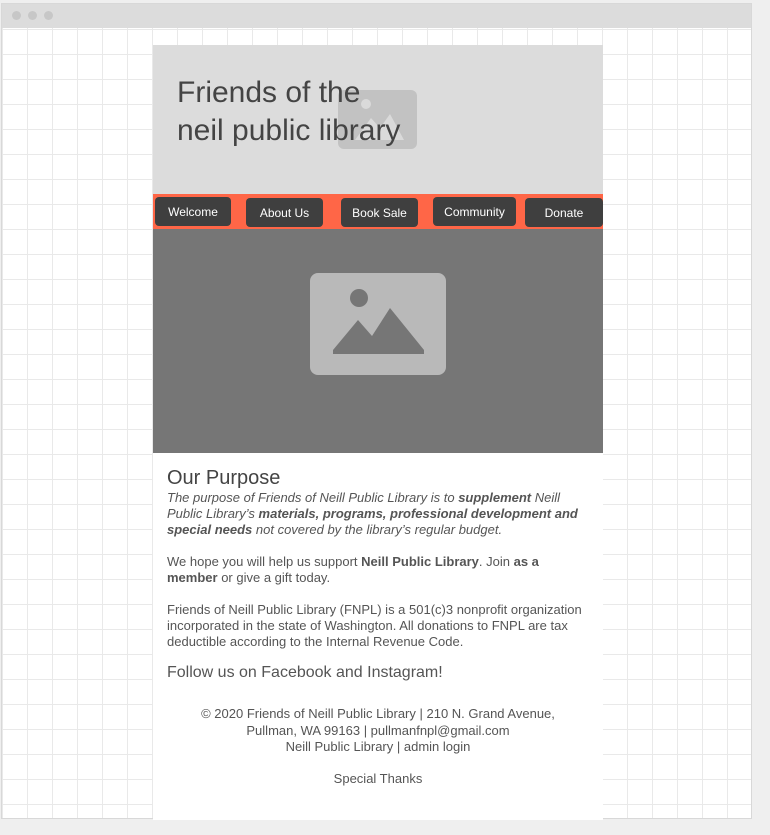 This screenshot has width=770, height=835. What do you see at coordinates (269, 92) in the screenshot?
I see `site-title-line1: Friends of the` at bounding box center [269, 92].